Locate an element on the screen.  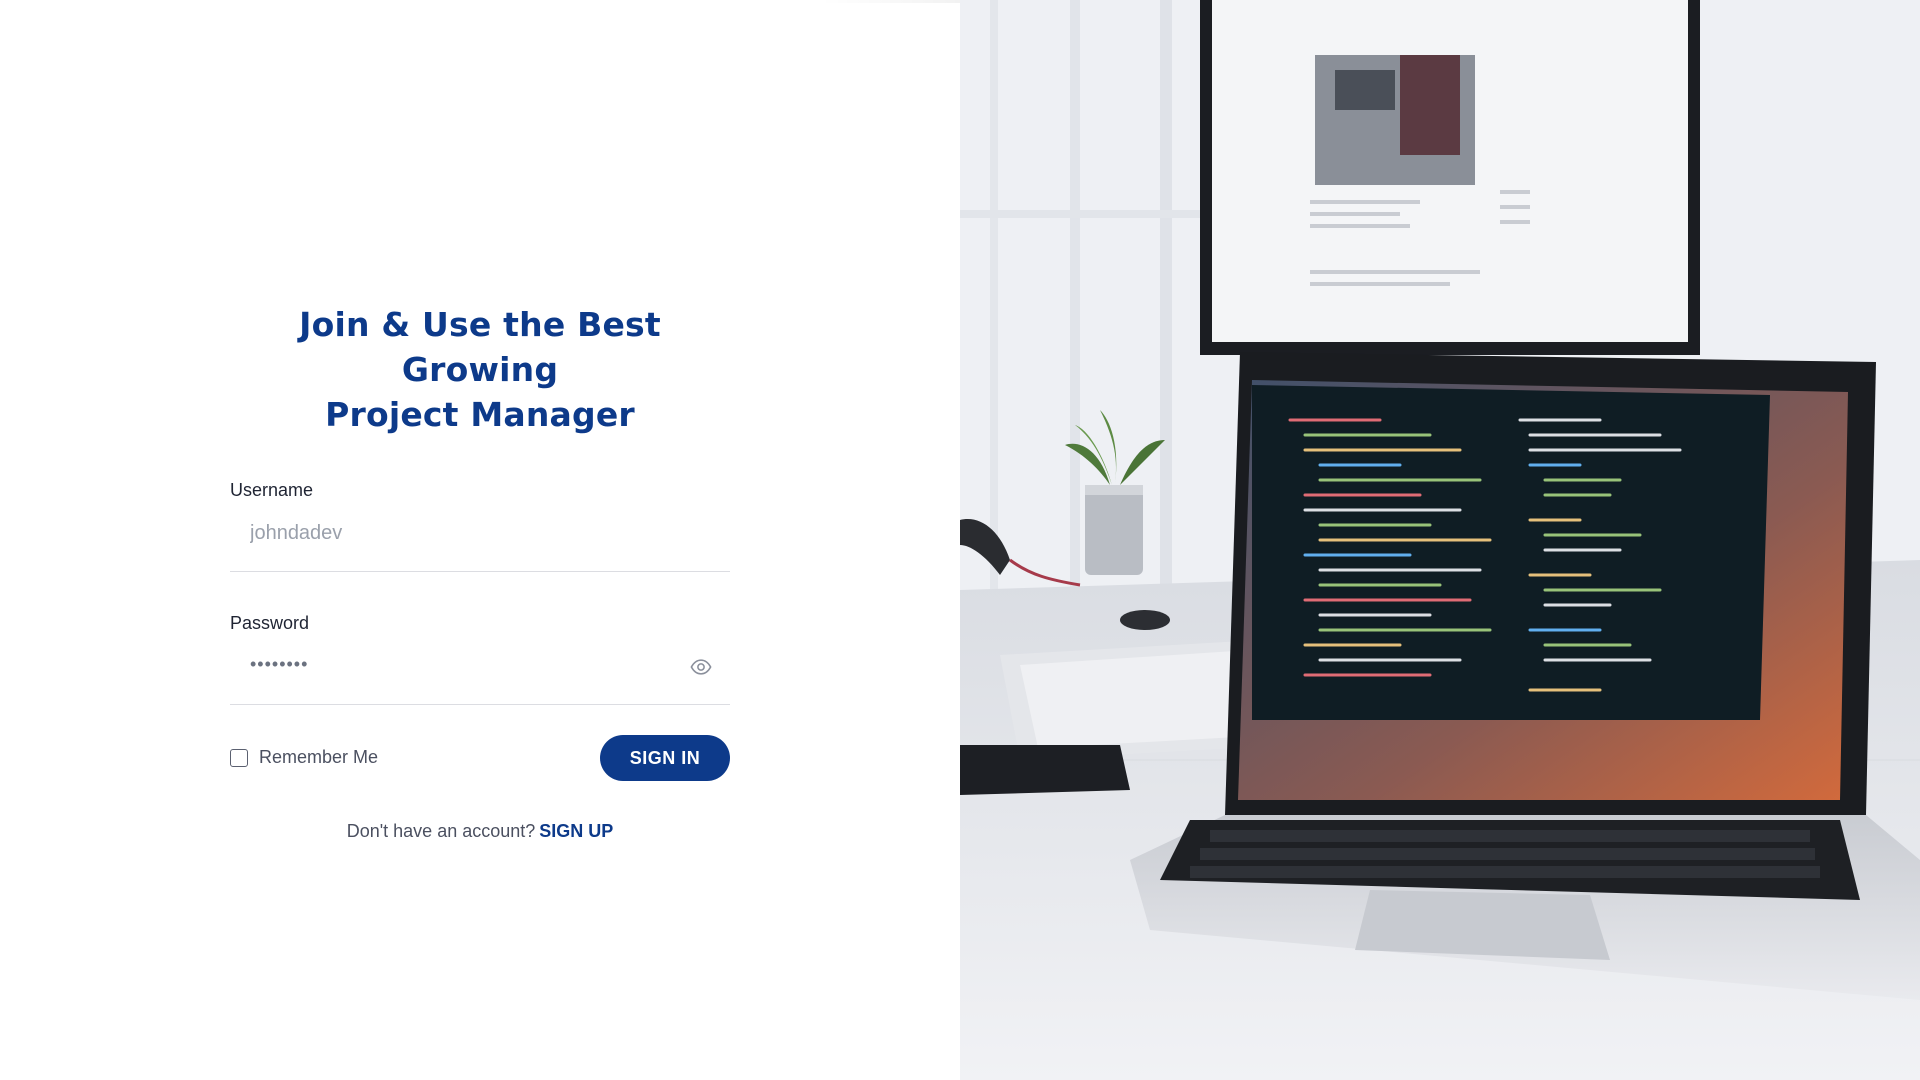
sign-in-button: SIGN IN is located at coordinates (665, 758).